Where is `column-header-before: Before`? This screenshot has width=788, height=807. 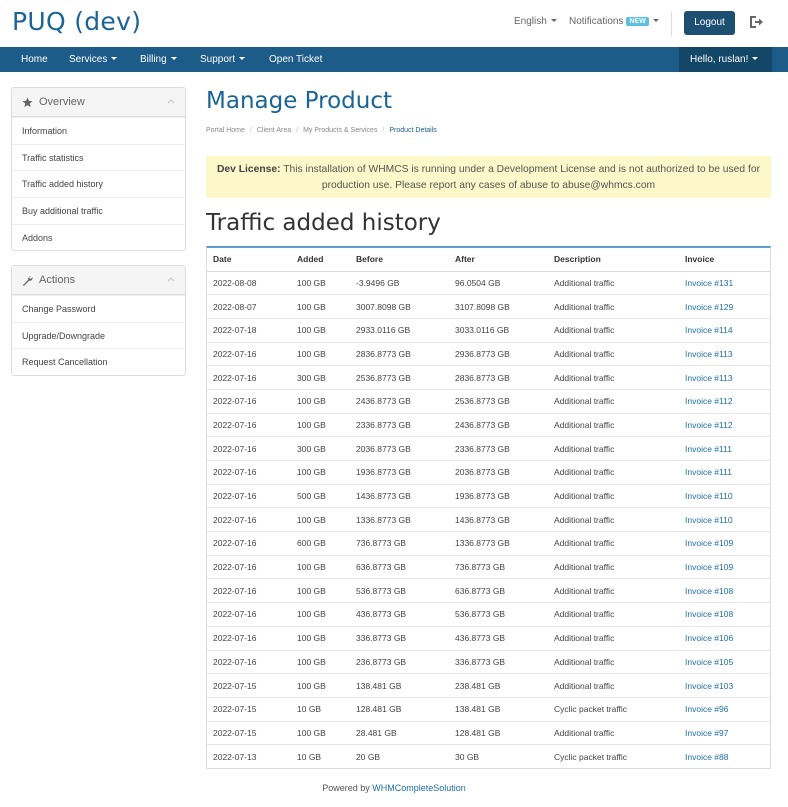 column-header-before: Before is located at coordinates (399, 260).